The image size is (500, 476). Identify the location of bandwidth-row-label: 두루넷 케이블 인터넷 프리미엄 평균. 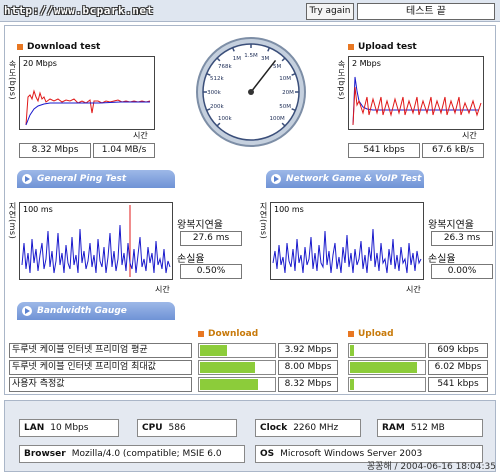
(100, 350).